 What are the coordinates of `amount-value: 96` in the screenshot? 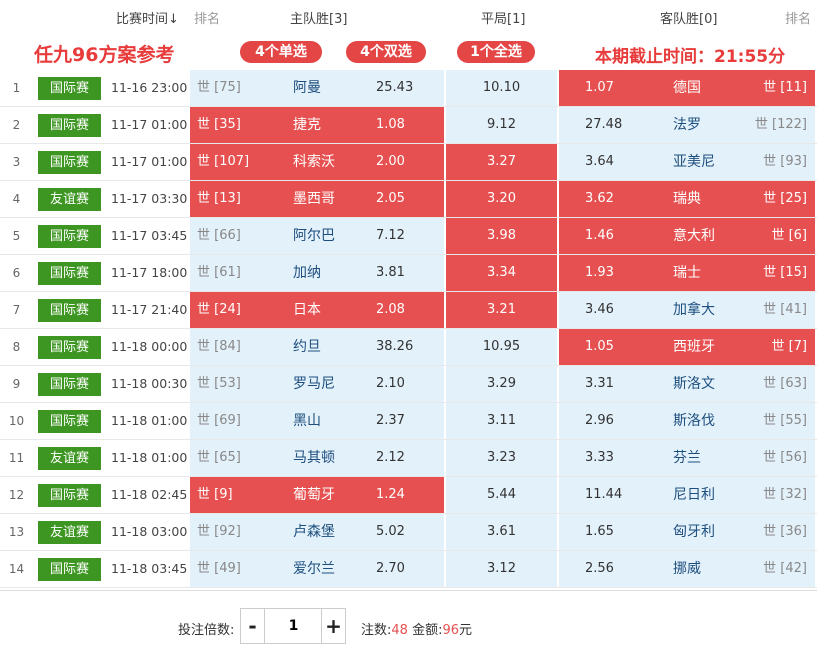 It's located at (451, 630).